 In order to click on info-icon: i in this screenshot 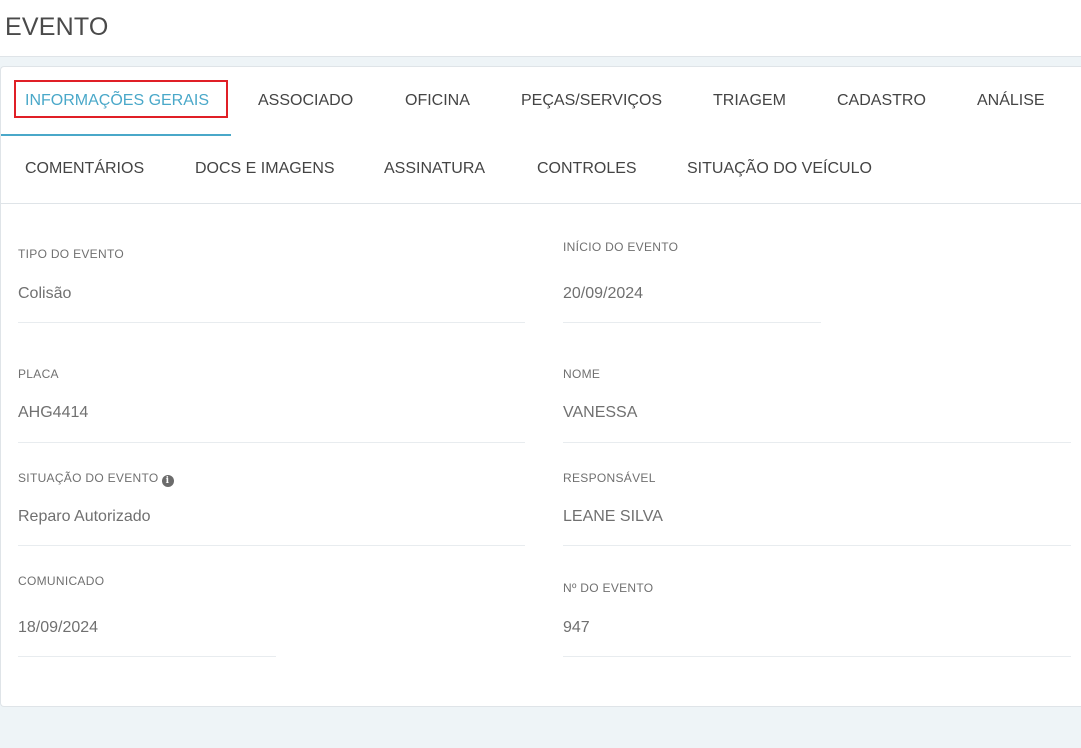, I will do `click(167, 481)`.